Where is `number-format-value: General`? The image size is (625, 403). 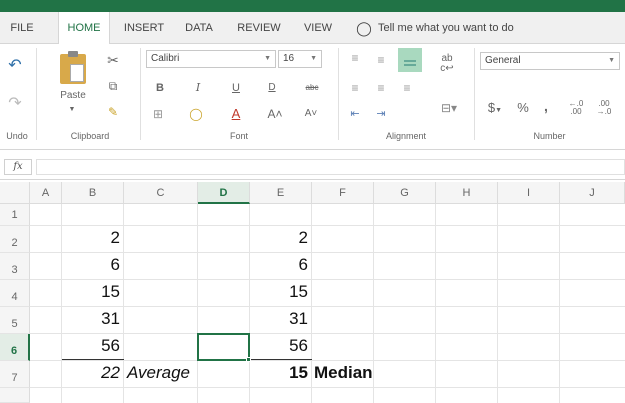
number-format-value: General is located at coordinates (503, 60).